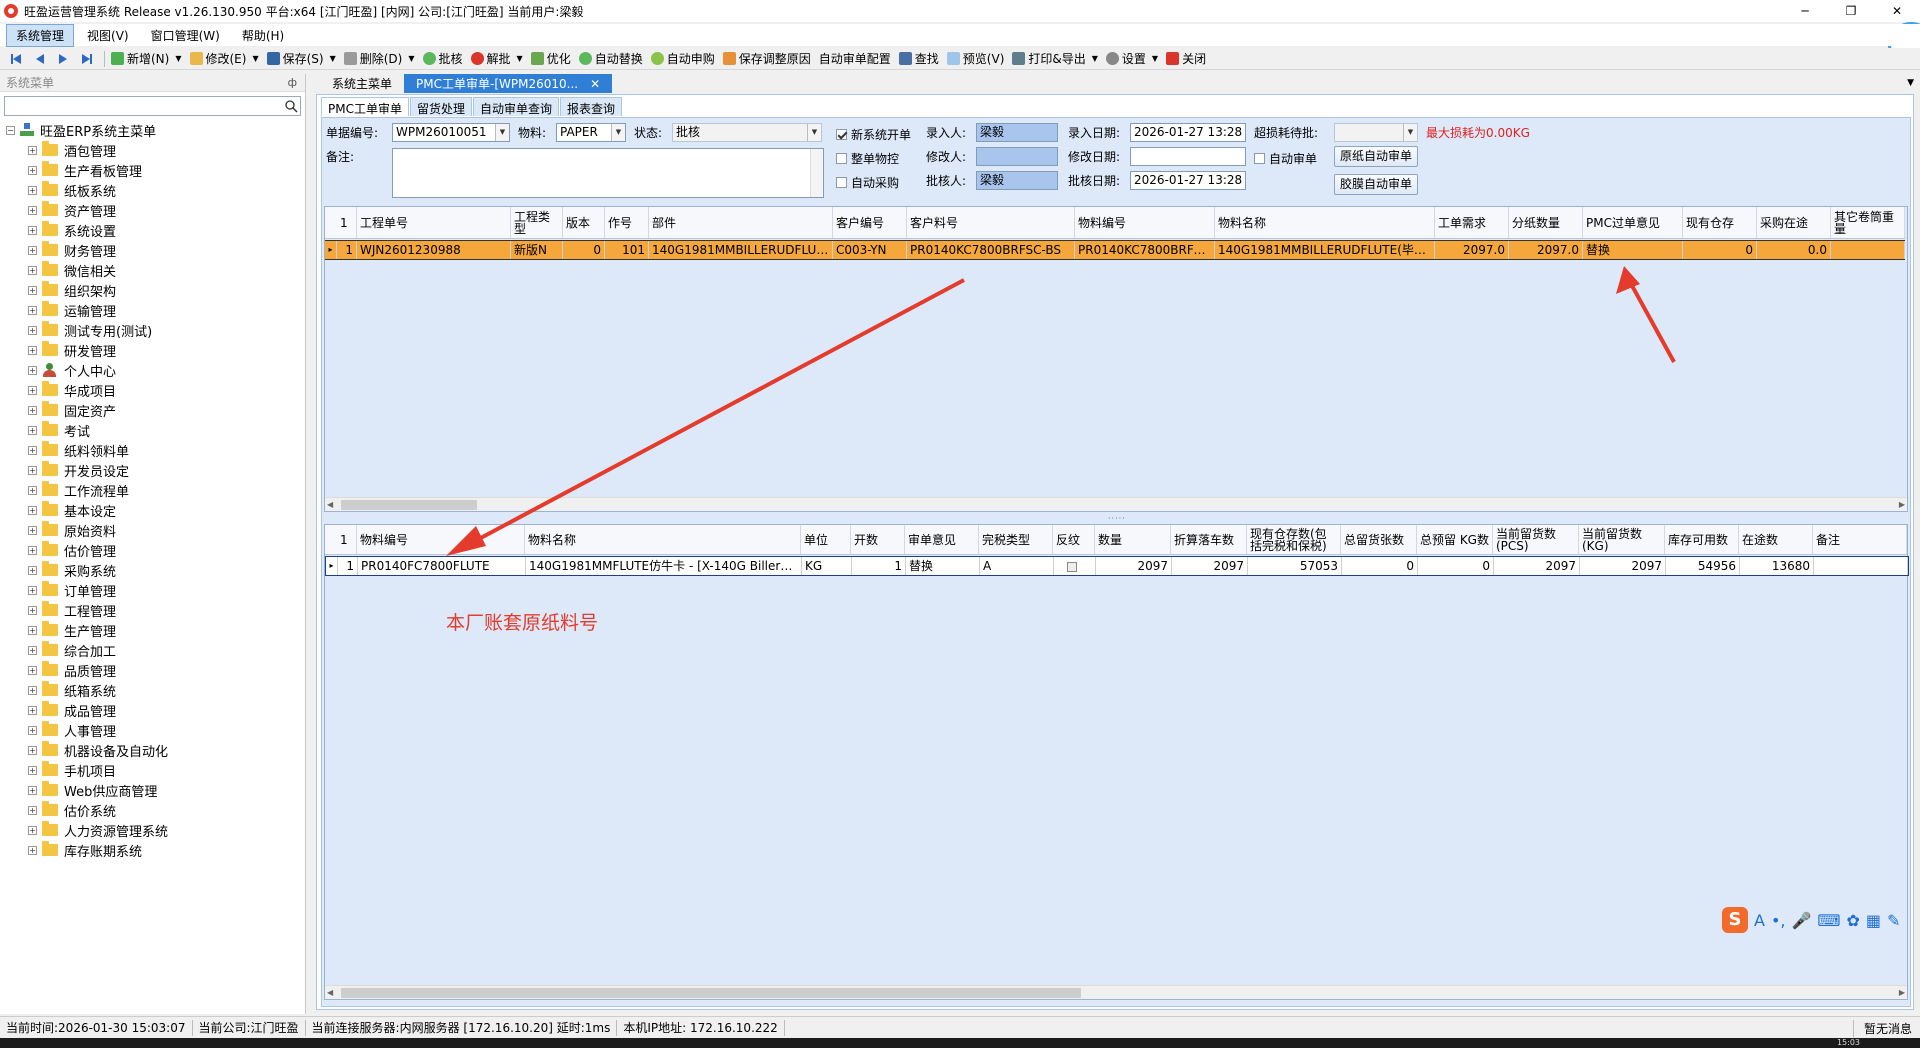 The width and height of the screenshot is (1920, 1048). I want to click on ime-more-icon: ✎, so click(1893, 920).